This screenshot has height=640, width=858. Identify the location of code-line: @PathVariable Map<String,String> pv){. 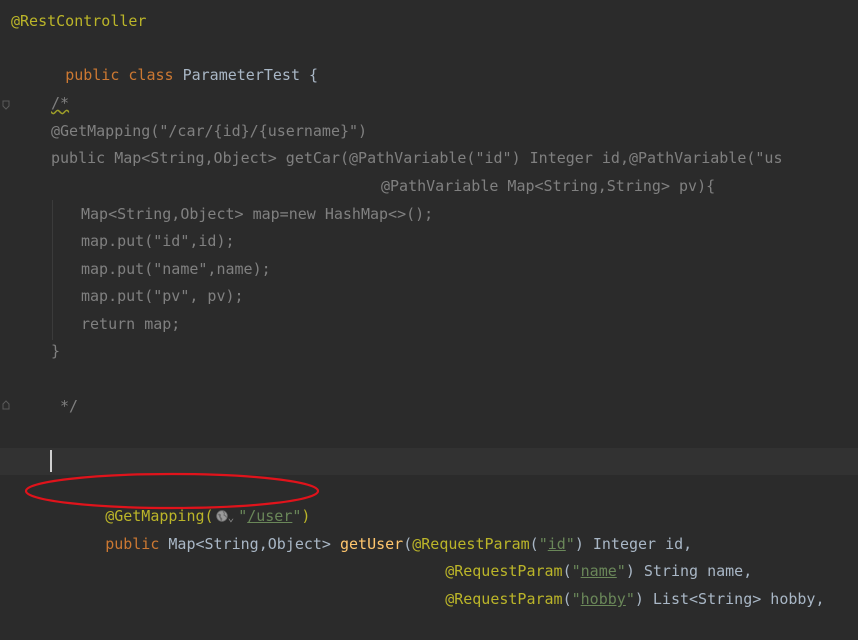
(429, 186).